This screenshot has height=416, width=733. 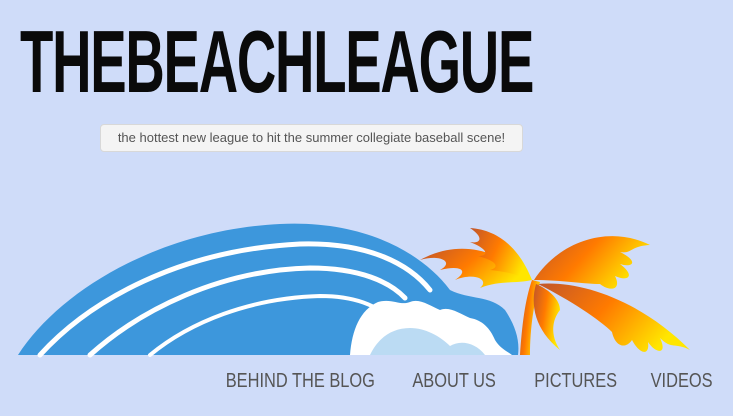 I want to click on nav-behind-the-blog: BEHIND THE BLOG, so click(x=299, y=381).